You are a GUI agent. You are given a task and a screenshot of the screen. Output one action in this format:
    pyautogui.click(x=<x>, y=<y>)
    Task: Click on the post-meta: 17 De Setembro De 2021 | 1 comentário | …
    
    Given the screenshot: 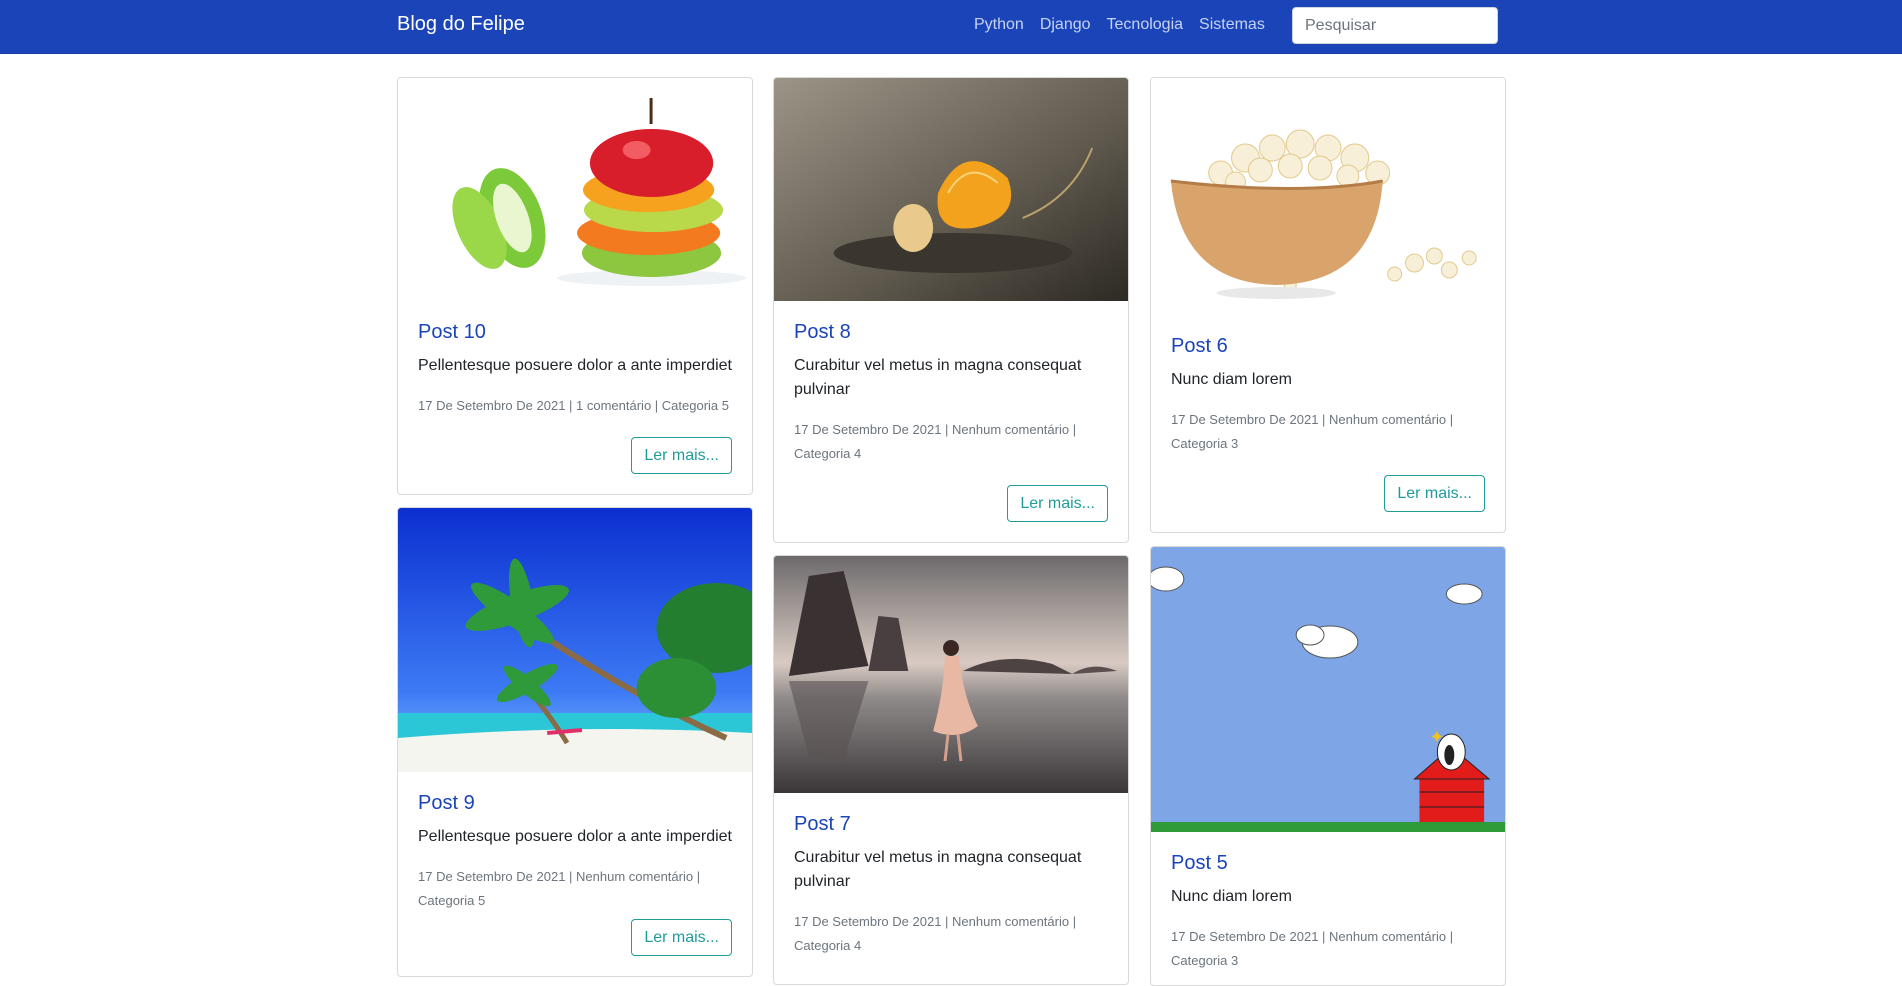 What is the action you would take?
    pyautogui.click(x=573, y=405)
    